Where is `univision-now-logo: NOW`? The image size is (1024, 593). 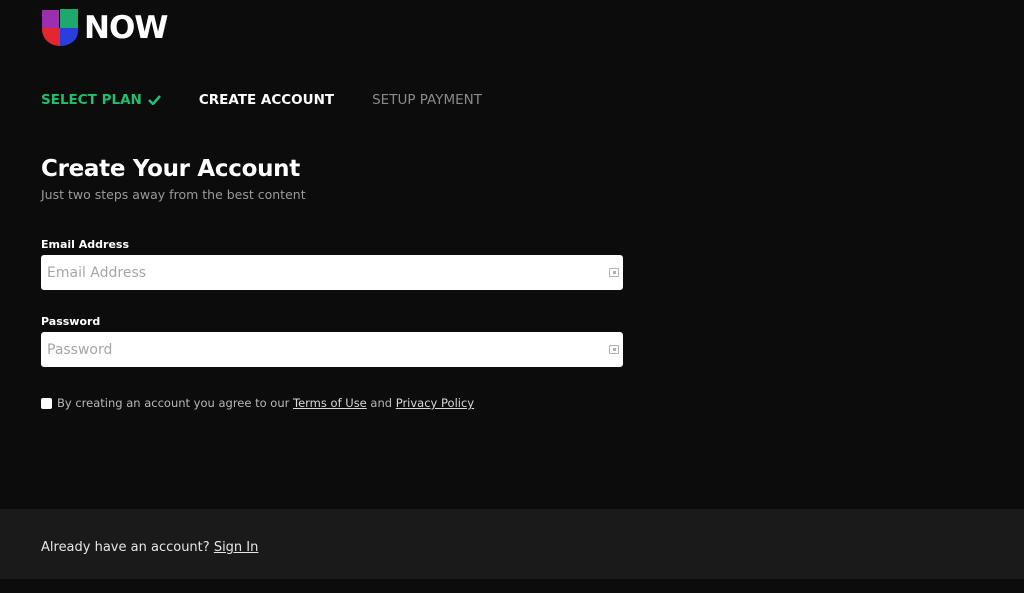 univision-now-logo: NOW is located at coordinates (104, 28).